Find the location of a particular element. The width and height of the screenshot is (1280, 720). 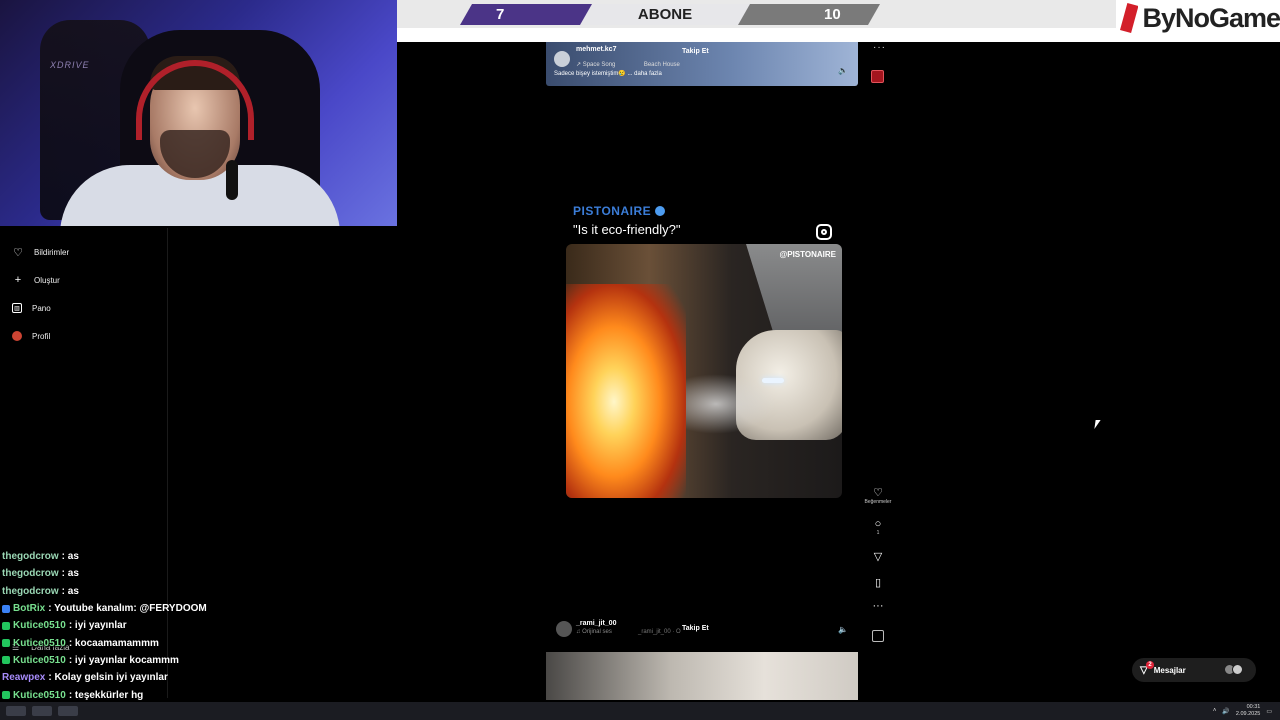

flame-image is located at coordinates (626, 391).